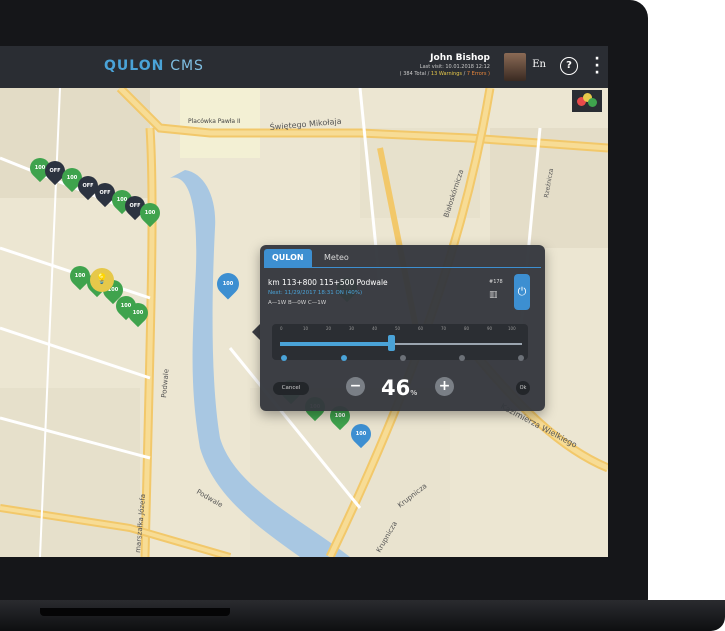  What do you see at coordinates (444, 328) in the screenshot?
I see `slider-tick: 70` at bounding box center [444, 328].